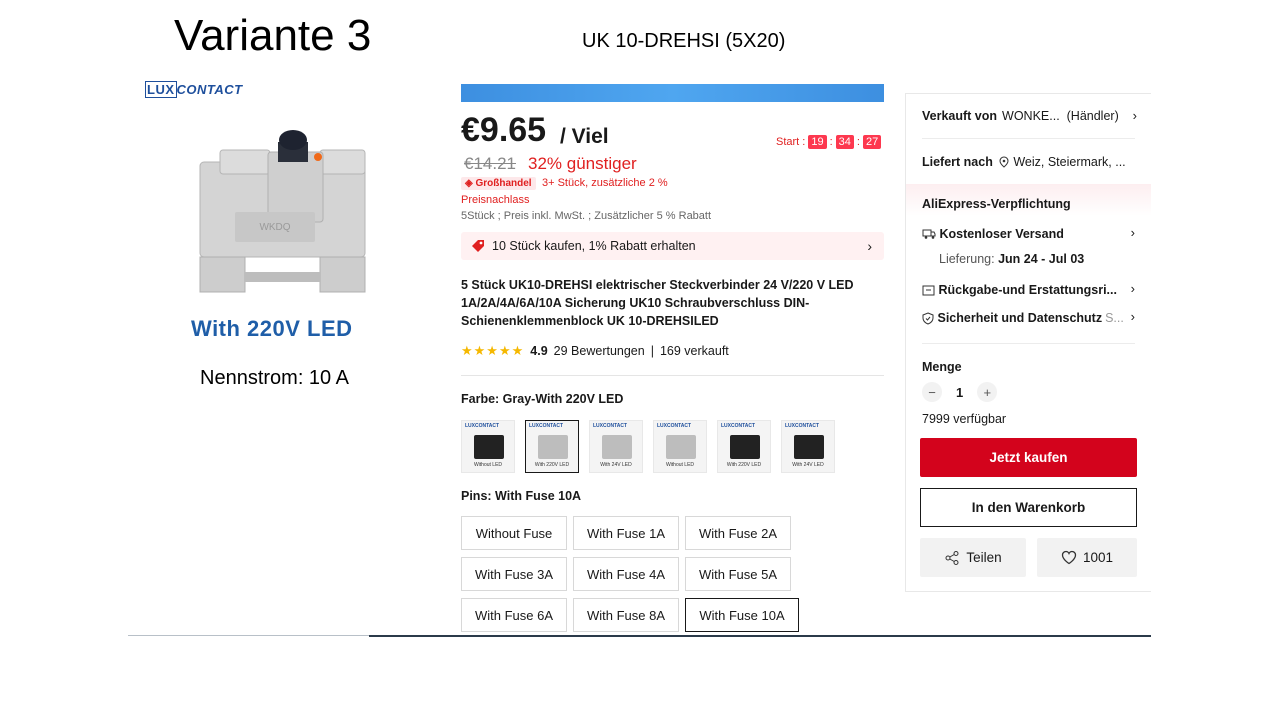 This screenshot has width=1280, height=720. Describe the element at coordinates (944, 367) in the screenshot. I see `quantity-label: Menge` at that location.